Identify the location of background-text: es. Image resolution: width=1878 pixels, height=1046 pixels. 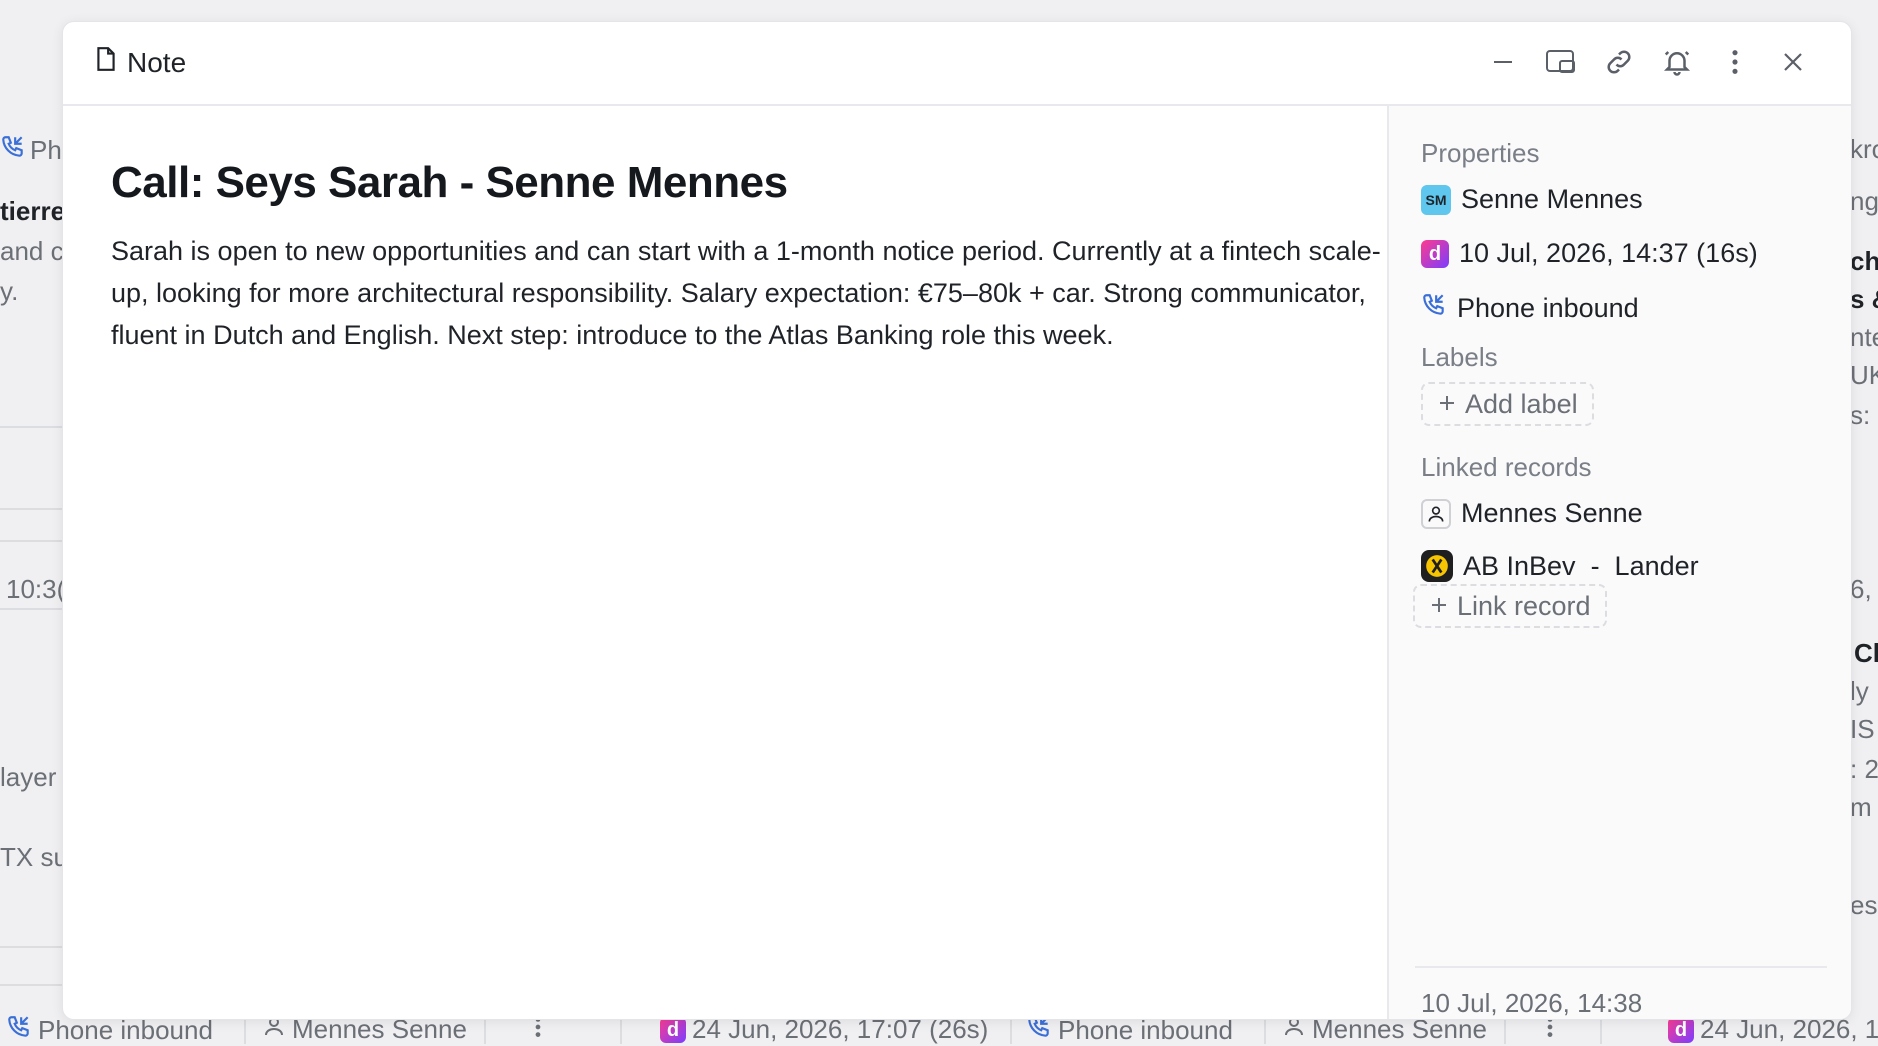
(1864, 905).